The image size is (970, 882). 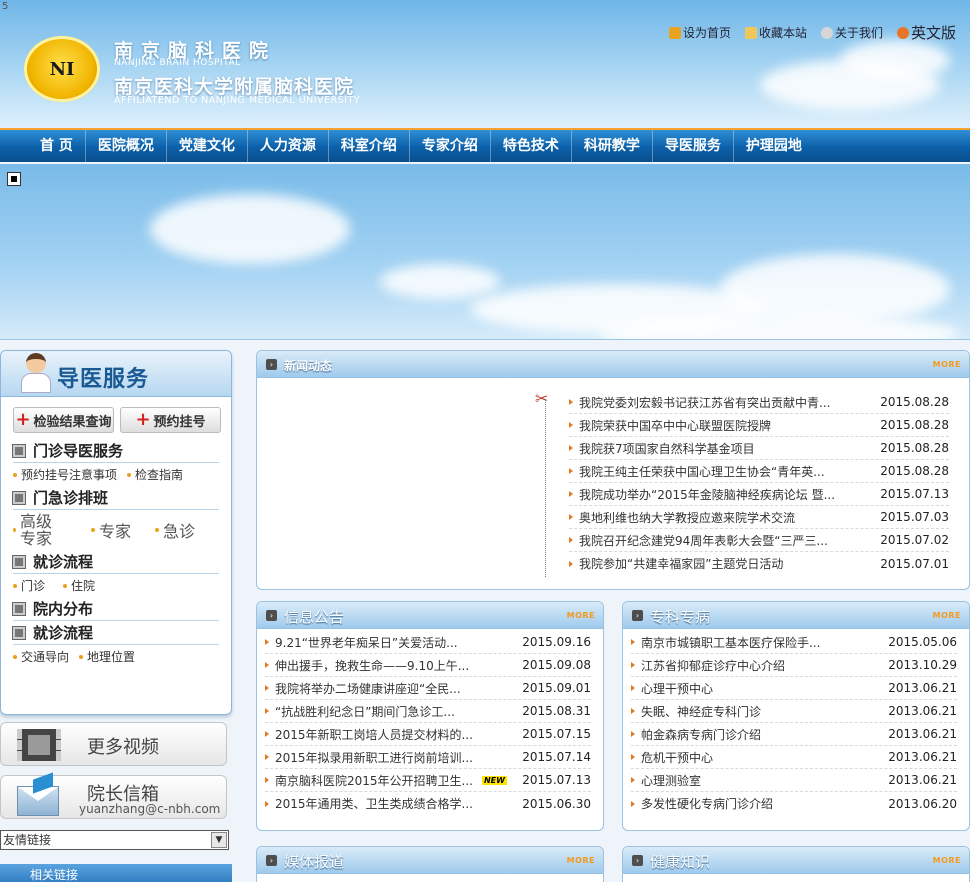 I want to click on link-location: 地理位置, so click(x=107, y=656).